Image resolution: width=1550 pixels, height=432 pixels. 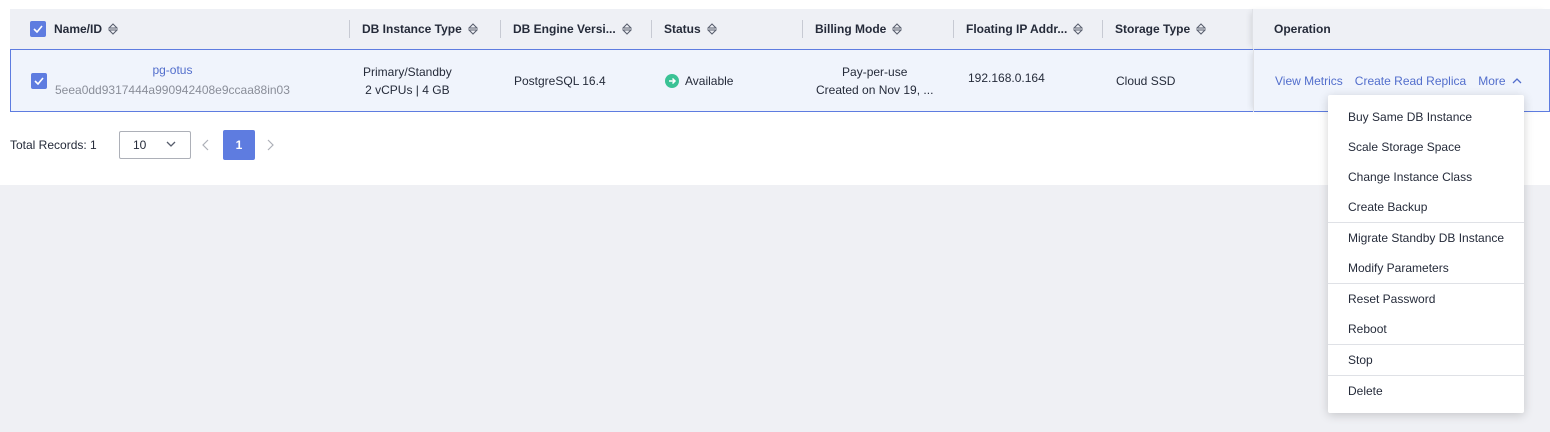 What do you see at coordinates (1309, 81) in the screenshot?
I see `view-metrics-link: View Metrics` at bounding box center [1309, 81].